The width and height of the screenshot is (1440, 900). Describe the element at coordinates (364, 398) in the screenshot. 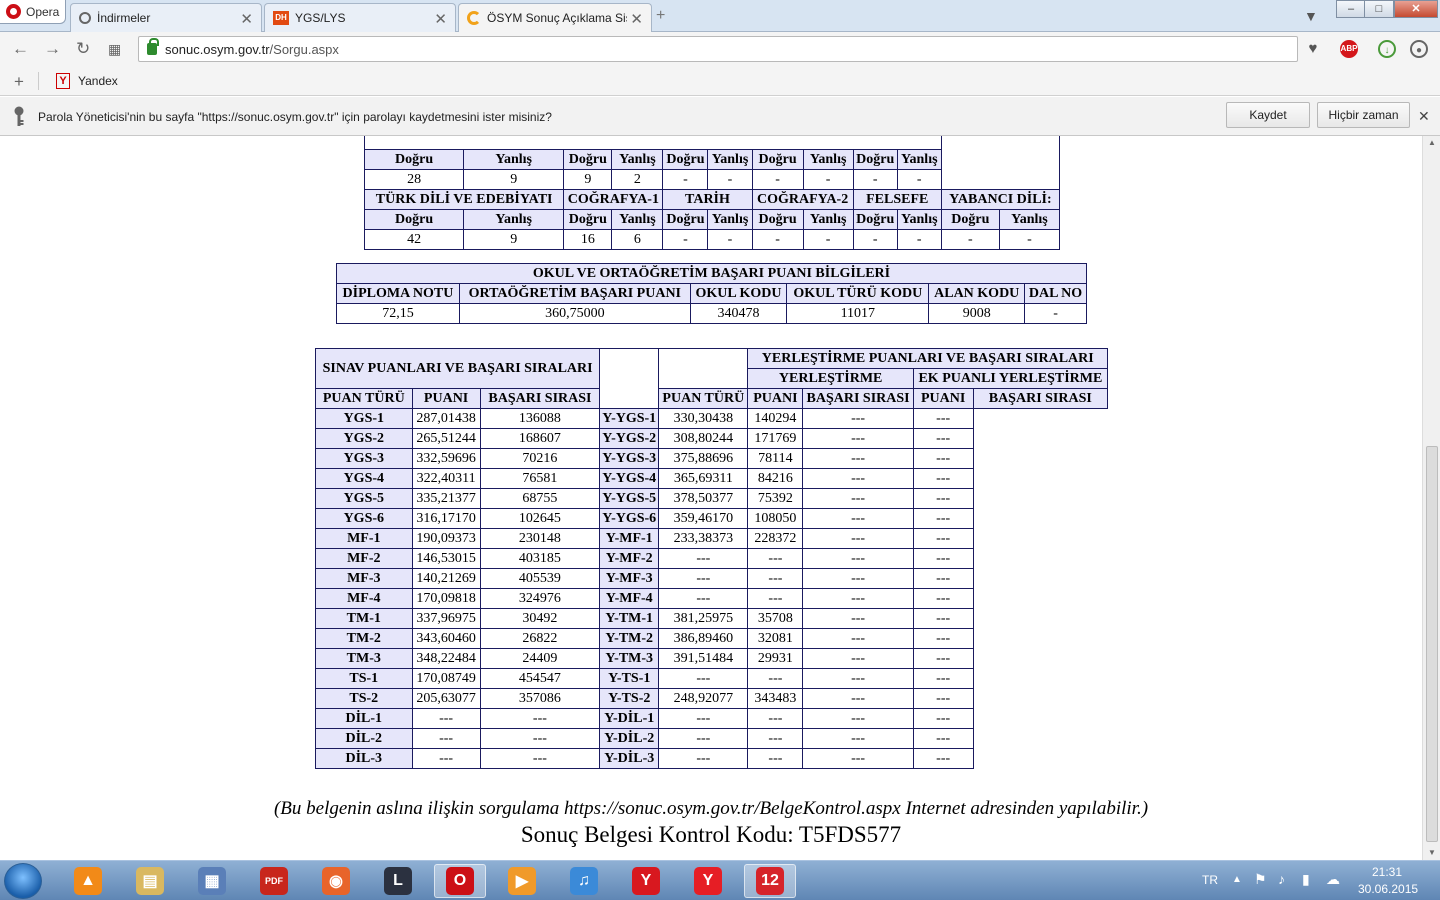

I see `exam-header-cell: PUAN TÜRÜ` at that location.